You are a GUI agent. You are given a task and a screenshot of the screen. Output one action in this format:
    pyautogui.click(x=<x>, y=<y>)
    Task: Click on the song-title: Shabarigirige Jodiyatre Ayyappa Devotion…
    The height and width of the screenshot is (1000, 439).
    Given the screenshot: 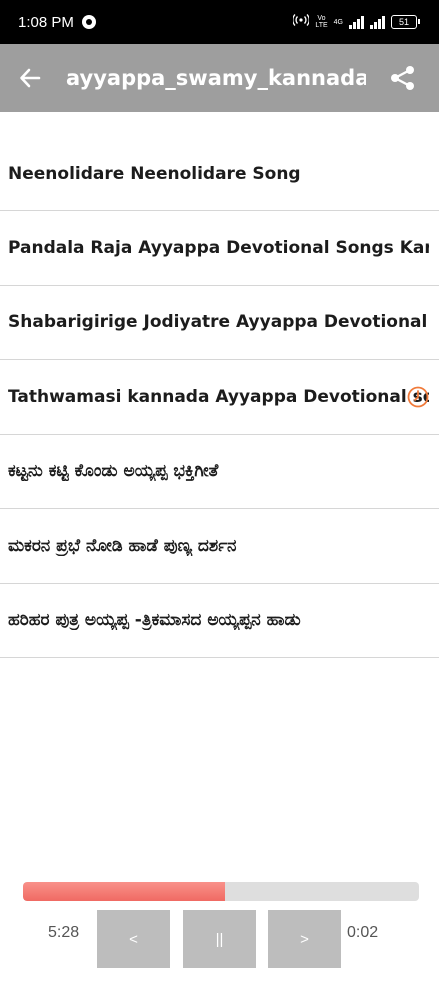 What is the action you would take?
    pyautogui.click(x=218, y=322)
    